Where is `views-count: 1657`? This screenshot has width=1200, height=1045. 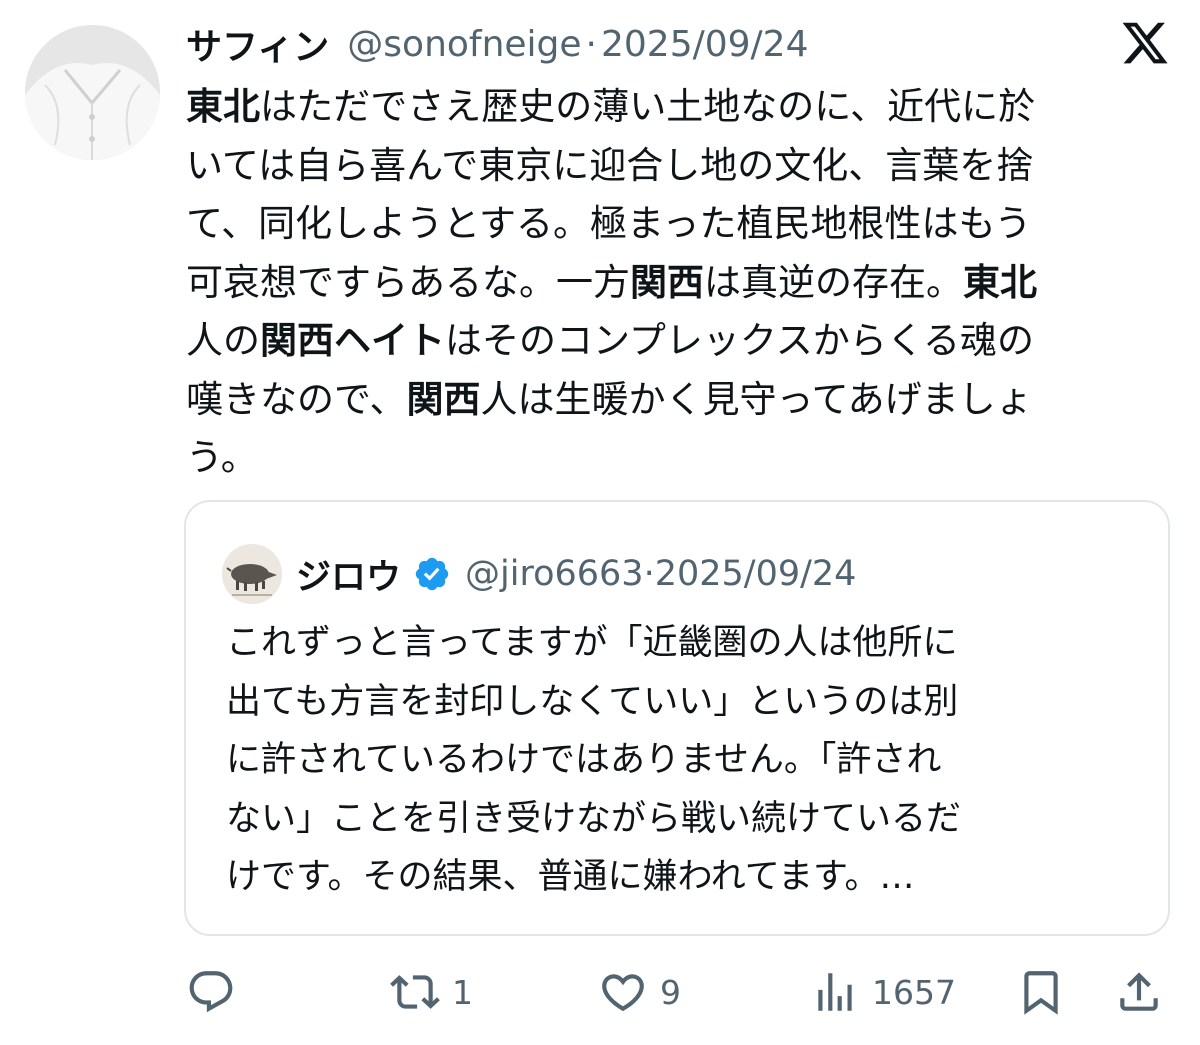 views-count: 1657 is located at coordinates (914, 992).